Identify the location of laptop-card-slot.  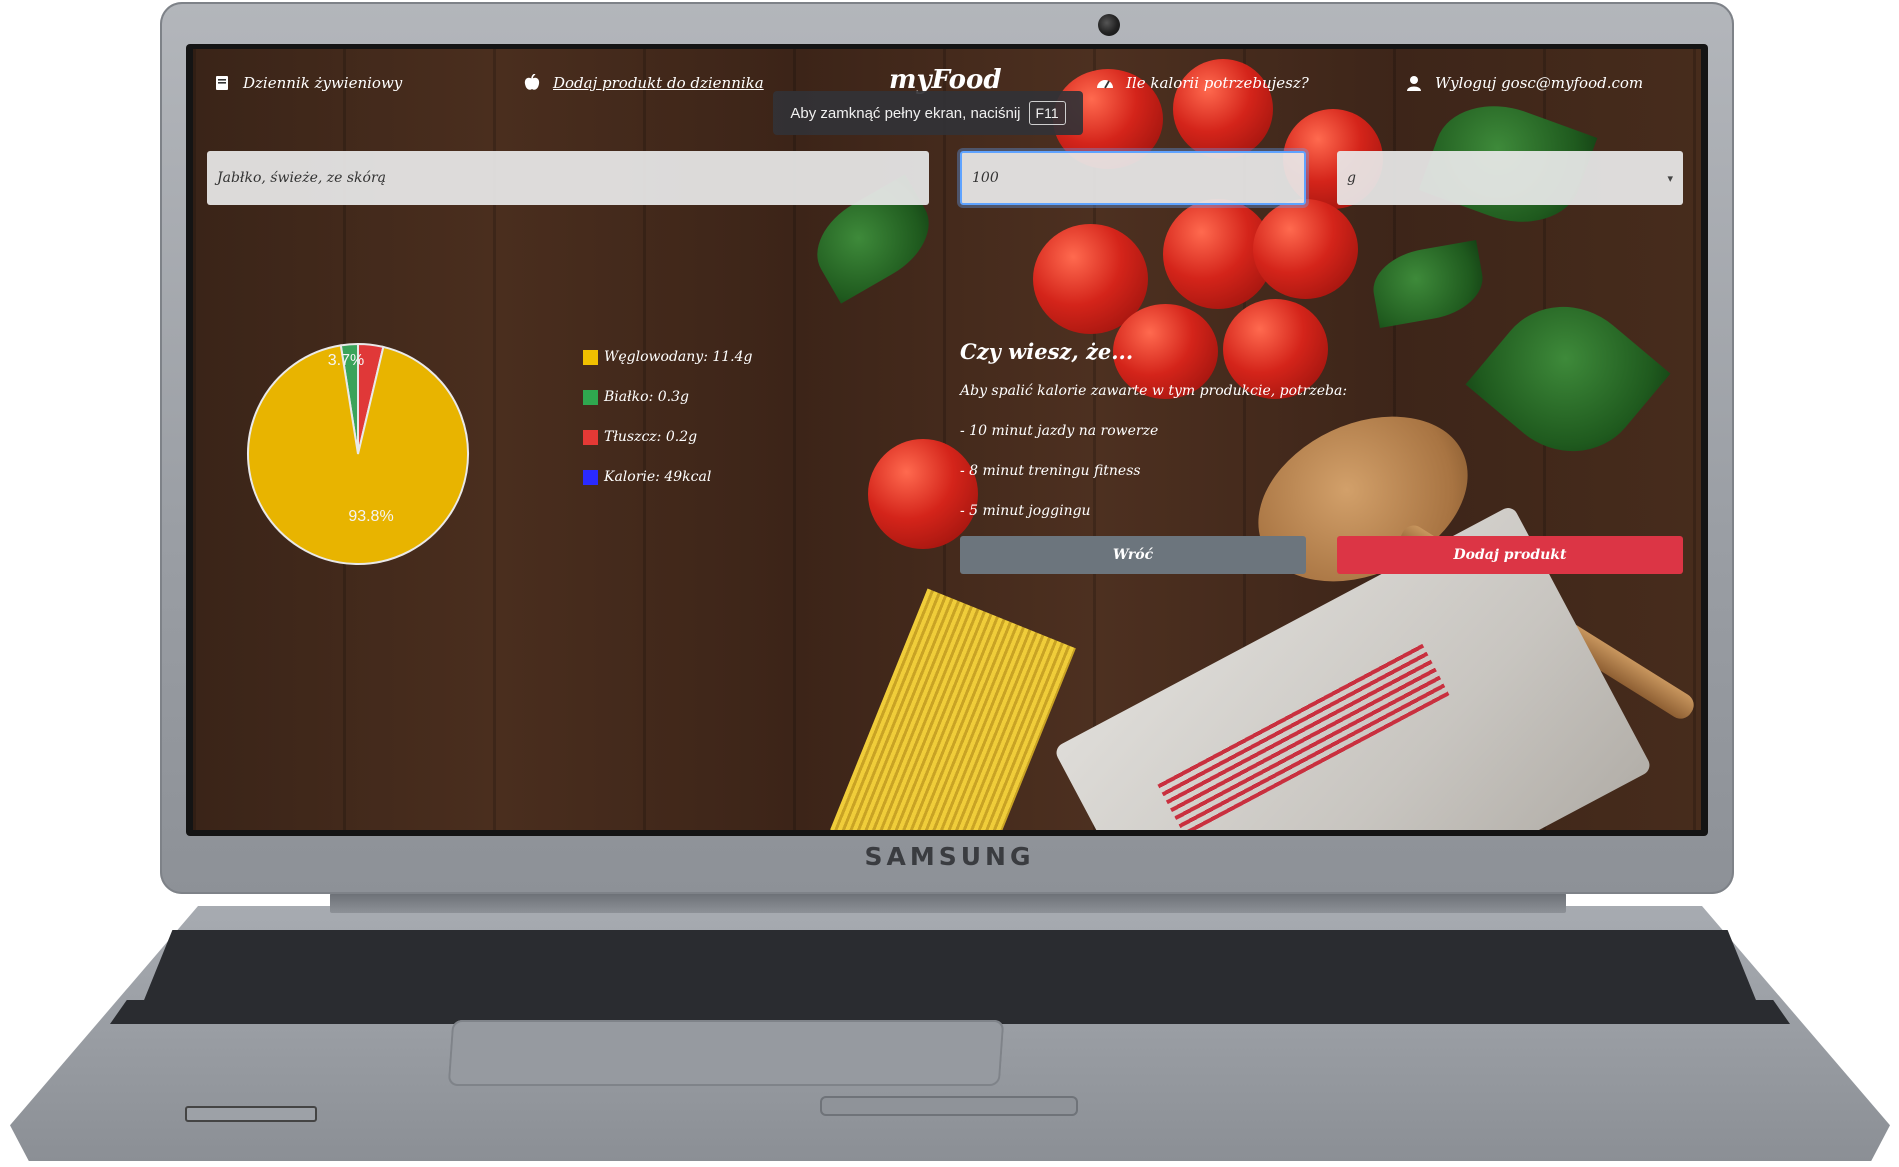
(251, 1114).